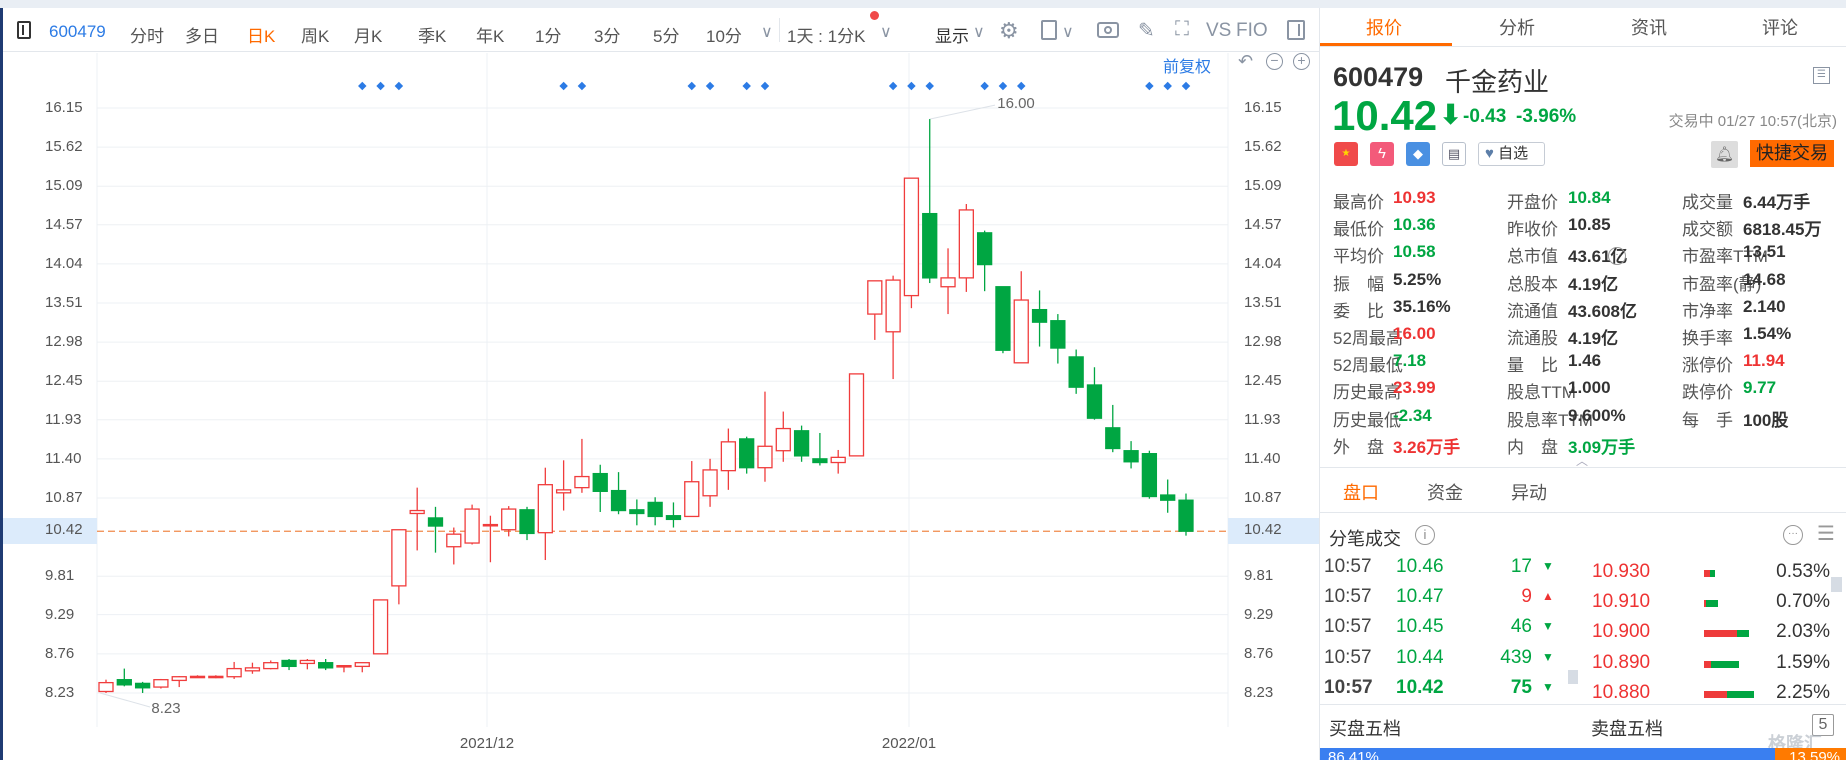  What do you see at coordinates (1793, 535) in the screenshot?
I see `more-options-icon: ···` at bounding box center [1793, 535].